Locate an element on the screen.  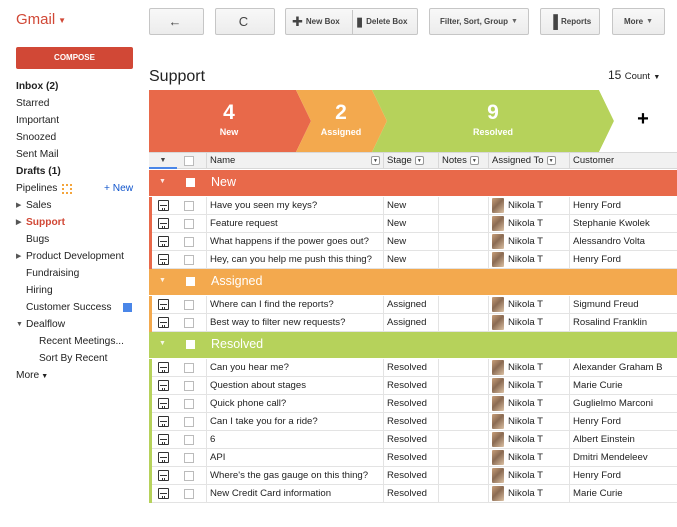
column-header-stage: Stage ▼ is located at coordinates (410, 161).